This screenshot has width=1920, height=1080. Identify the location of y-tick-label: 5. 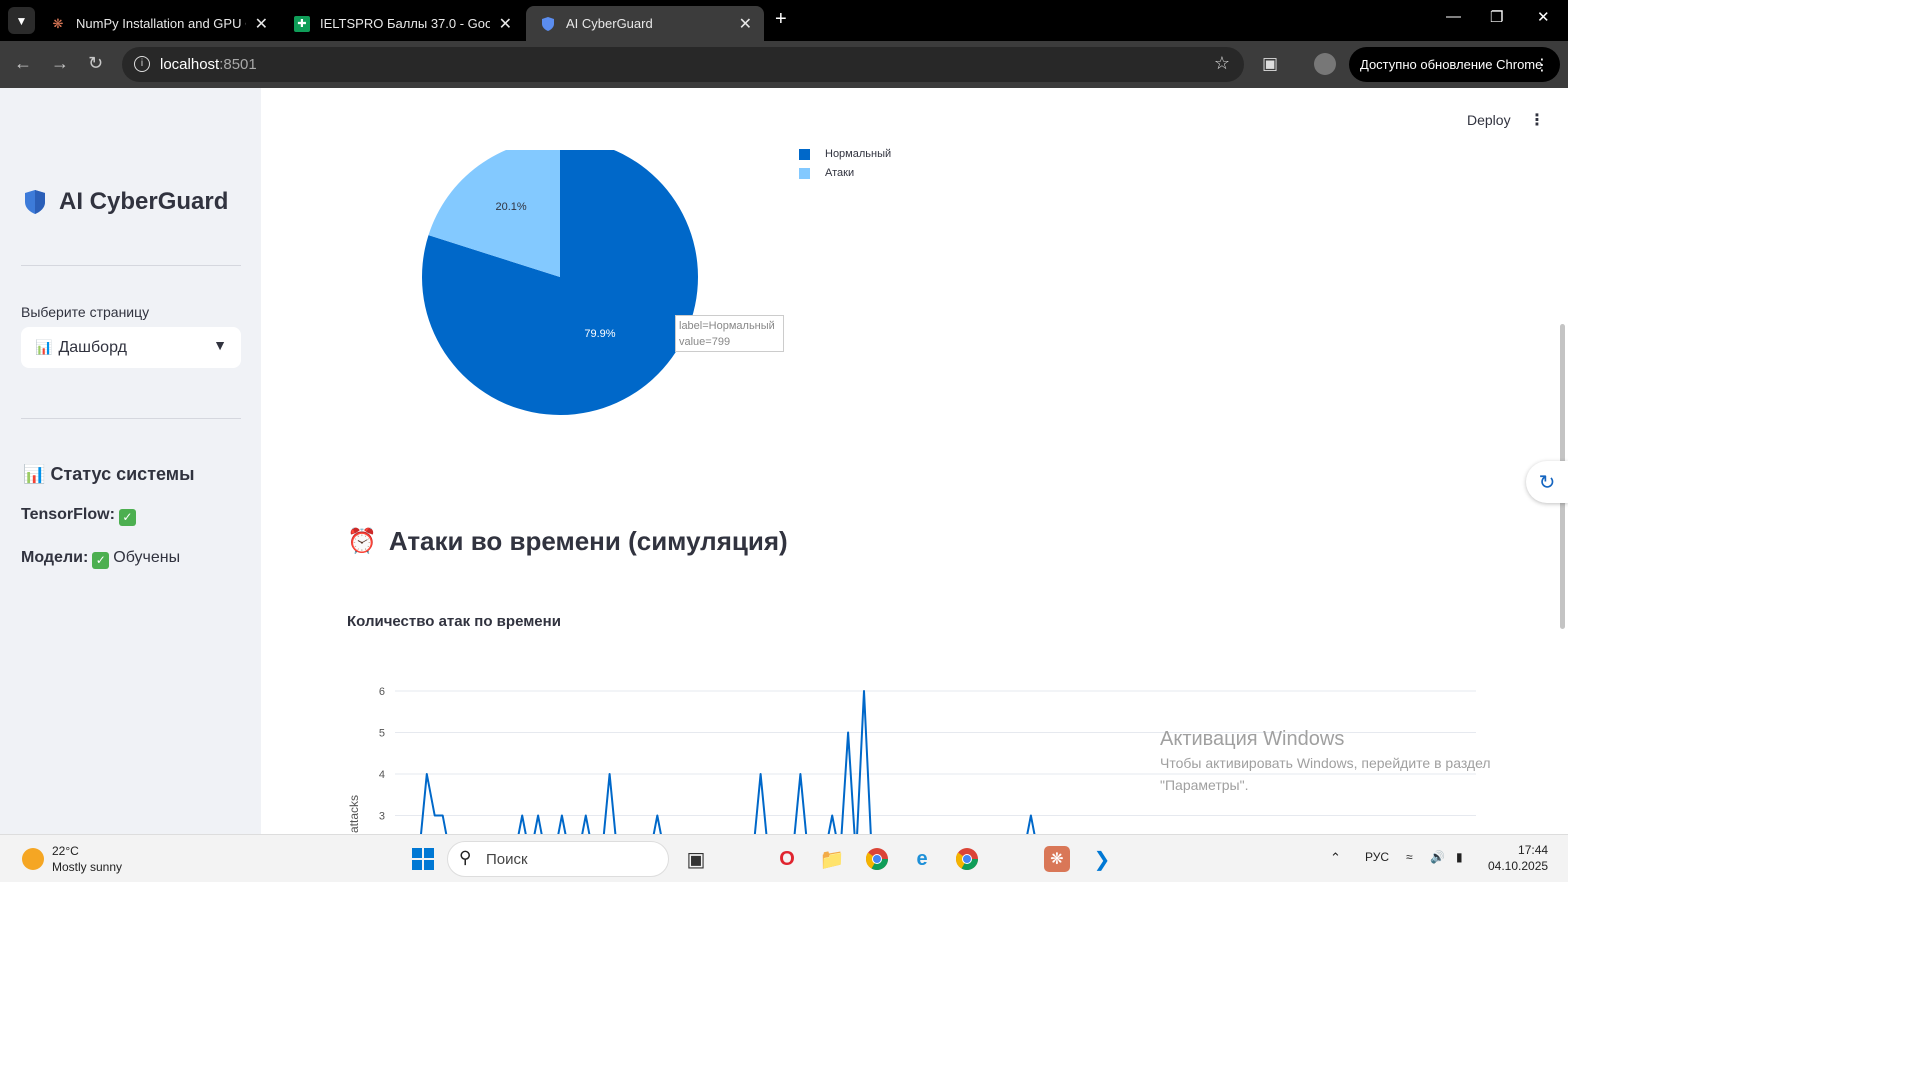
(382, 734).